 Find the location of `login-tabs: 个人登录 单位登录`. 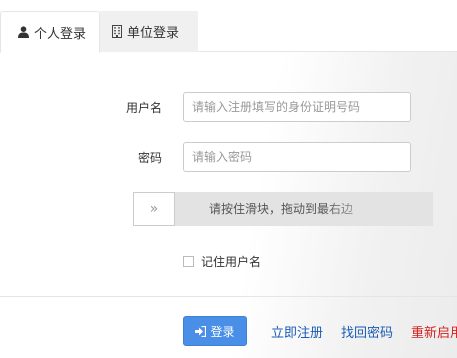

login-tabs: 个人登录 单位登录 is located at coordinates (228, 26).